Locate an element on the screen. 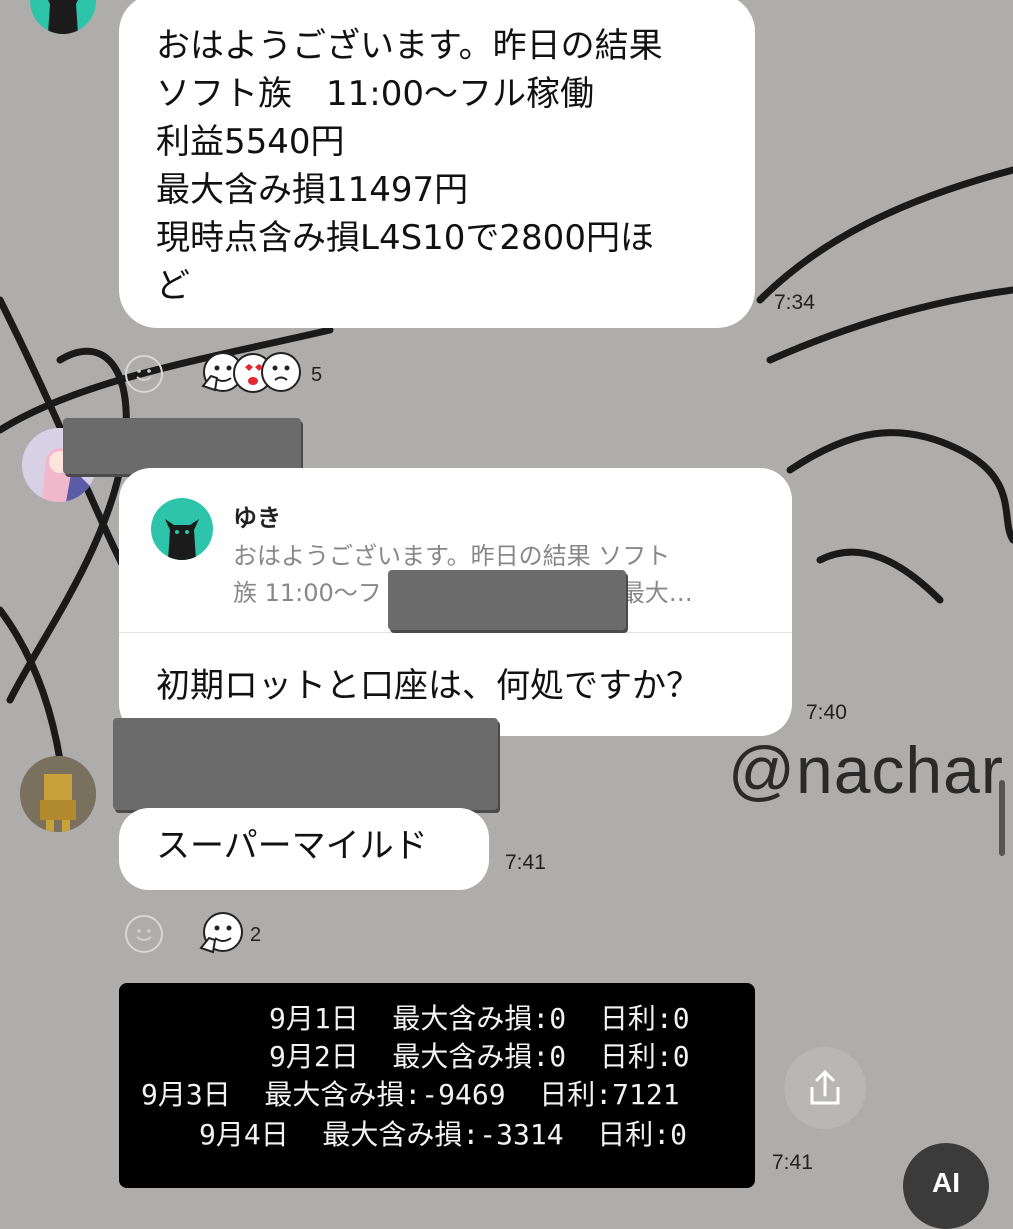 The width and height of the screenshot is (1013, 1229). image-line-4: 9月4日 最大含み損:-3314 日利:0 is located at coordinates (443, 1134).